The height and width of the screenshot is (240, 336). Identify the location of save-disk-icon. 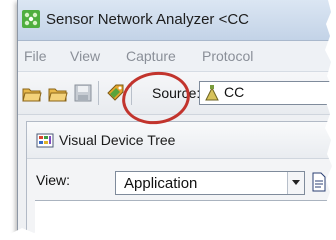
(83, 93).